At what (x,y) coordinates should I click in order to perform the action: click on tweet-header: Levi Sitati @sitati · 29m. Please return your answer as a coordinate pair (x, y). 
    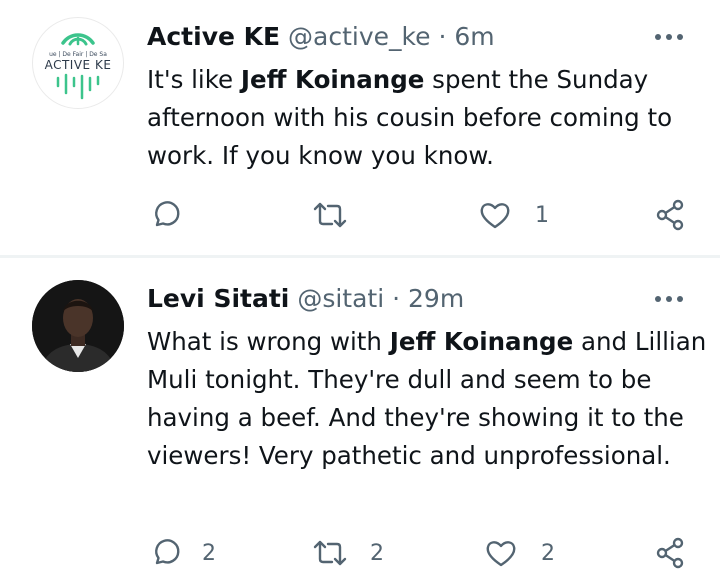
    Looking at the image, I should click on (305, 299).